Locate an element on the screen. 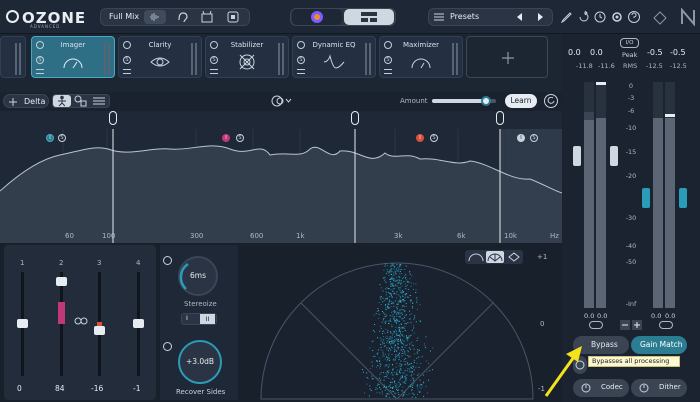 The image size is (700, 402). next-preset-icon is located at coordinates (540, 17).